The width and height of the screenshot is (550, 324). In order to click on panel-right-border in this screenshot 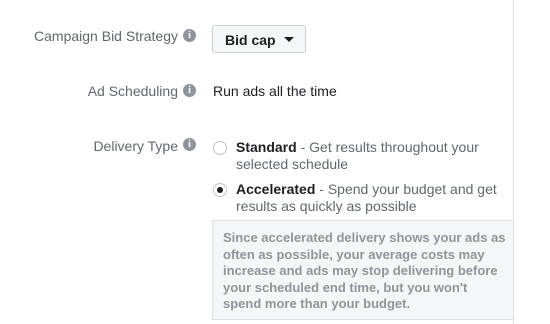, I will do `click(513, 162)`.